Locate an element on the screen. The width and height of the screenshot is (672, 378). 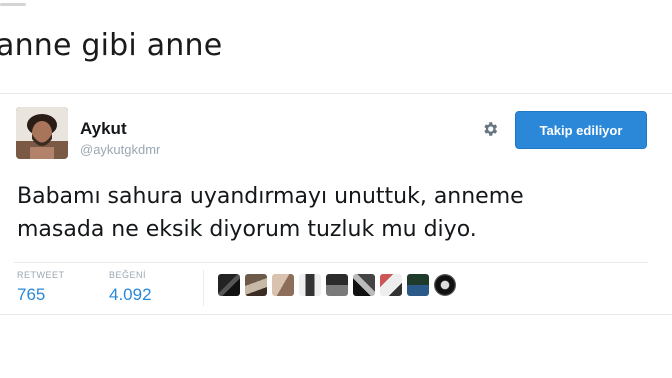
avatar is located at coordinates (42, 133).